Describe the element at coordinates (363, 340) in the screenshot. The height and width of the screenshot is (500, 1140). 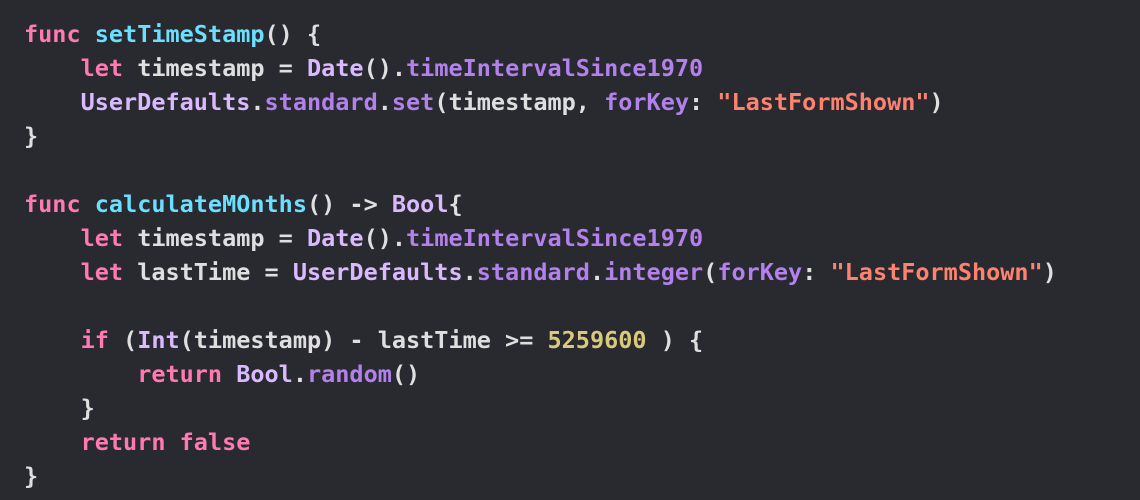
I see `code-text-token: (timestamp) - lastTime >=` at that location.